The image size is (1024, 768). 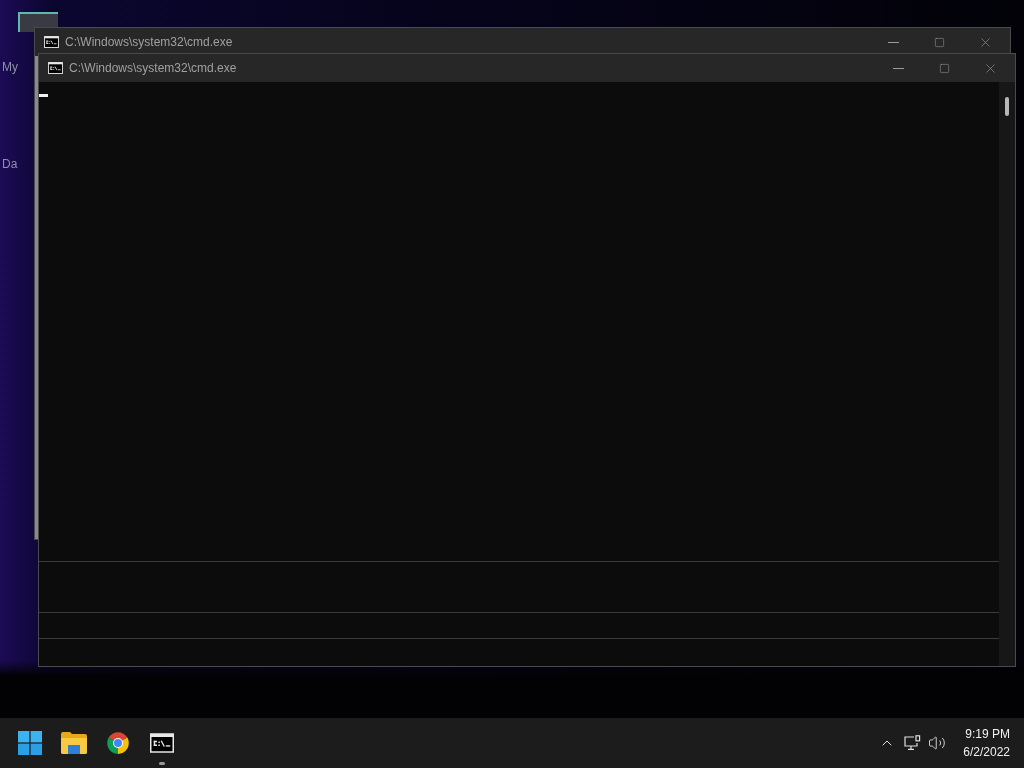 I want to click on clock-button: 9:19 PM 6/2/2022, so click(x=986, y=743).